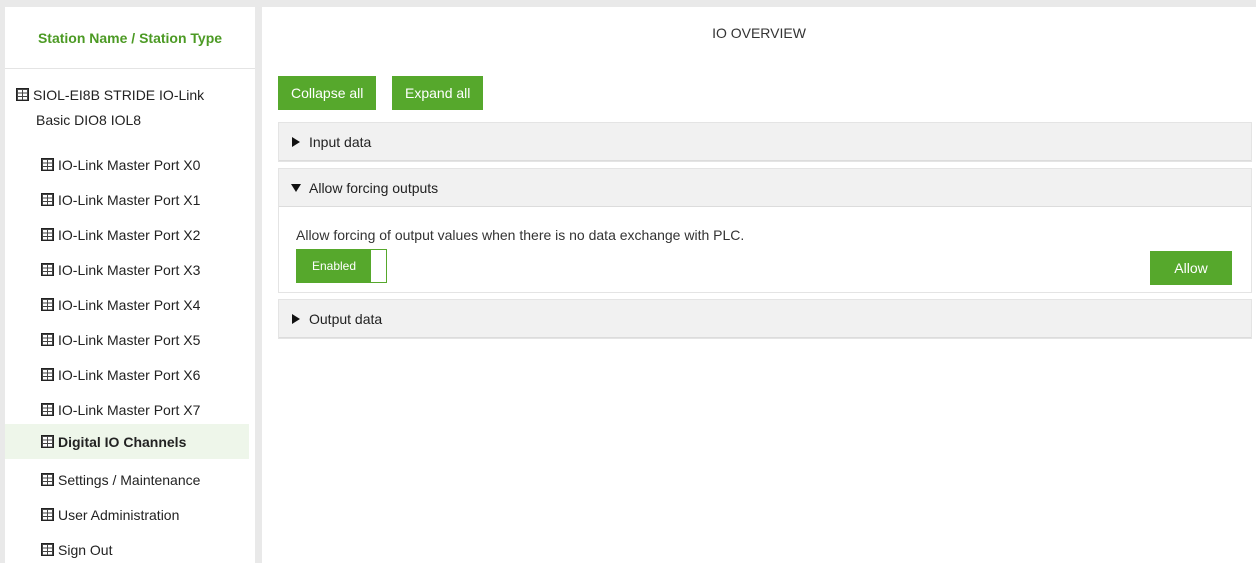 Image resolution: width=1256 pixels, height=563 pixels. What do you see at coordinates (129, 340) in the screenshot?
I see `sidebar-item-label: IO-Link Master Port X5` at bounding box center [129, 340].